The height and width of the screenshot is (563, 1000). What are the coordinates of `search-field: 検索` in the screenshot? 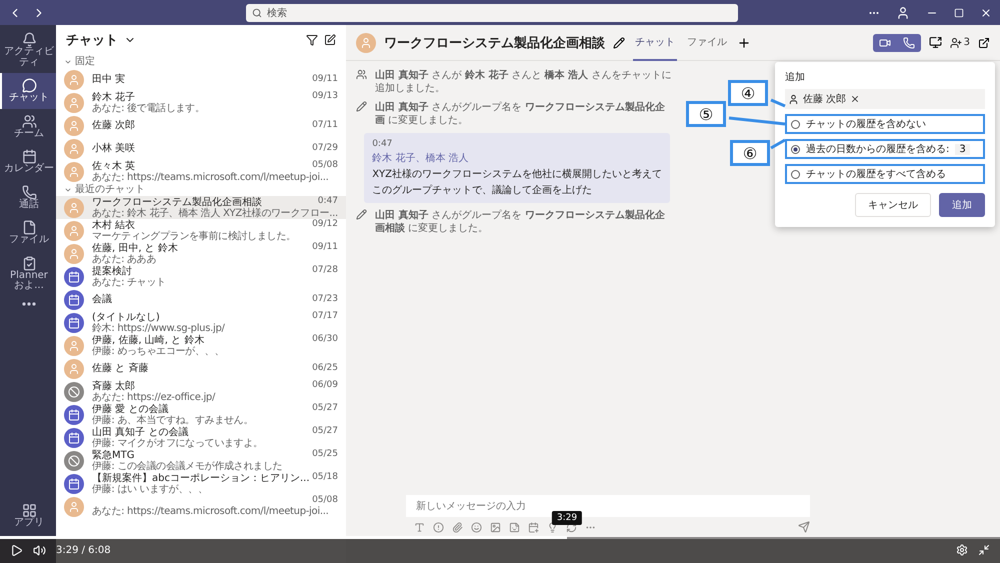 It's located at (492, 13).